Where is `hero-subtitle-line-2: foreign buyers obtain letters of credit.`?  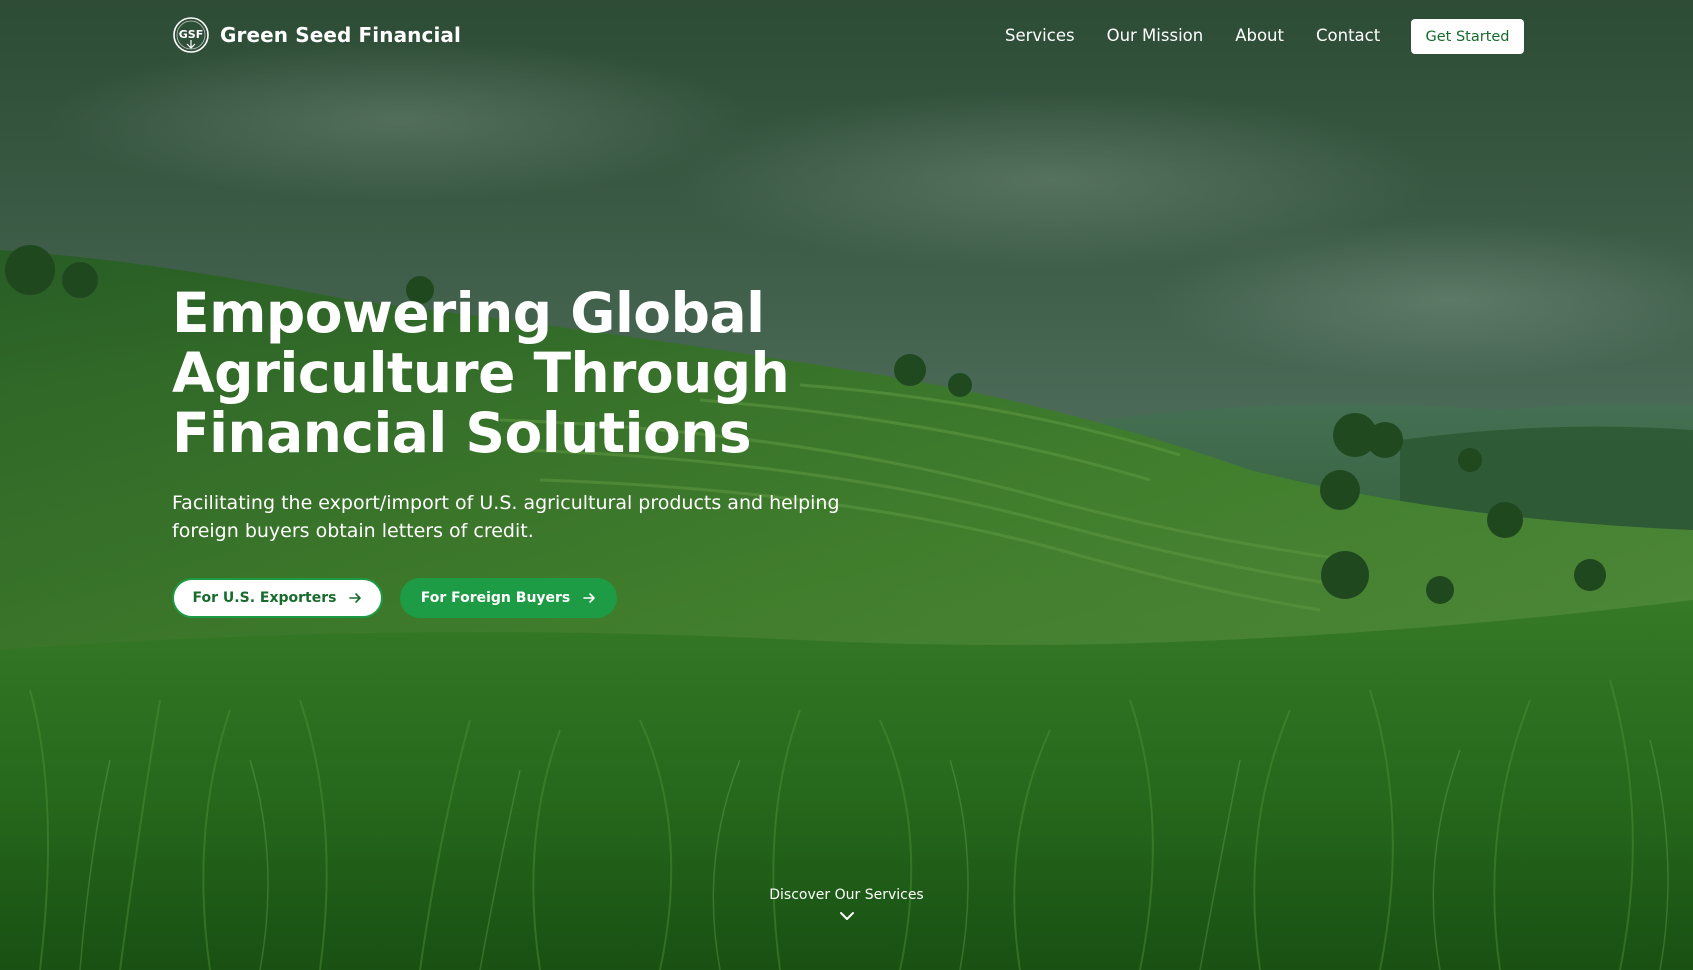
hero-subtitle-line-2: foreign buyers obtain letters of credit. is located at coordinates (353, 531).